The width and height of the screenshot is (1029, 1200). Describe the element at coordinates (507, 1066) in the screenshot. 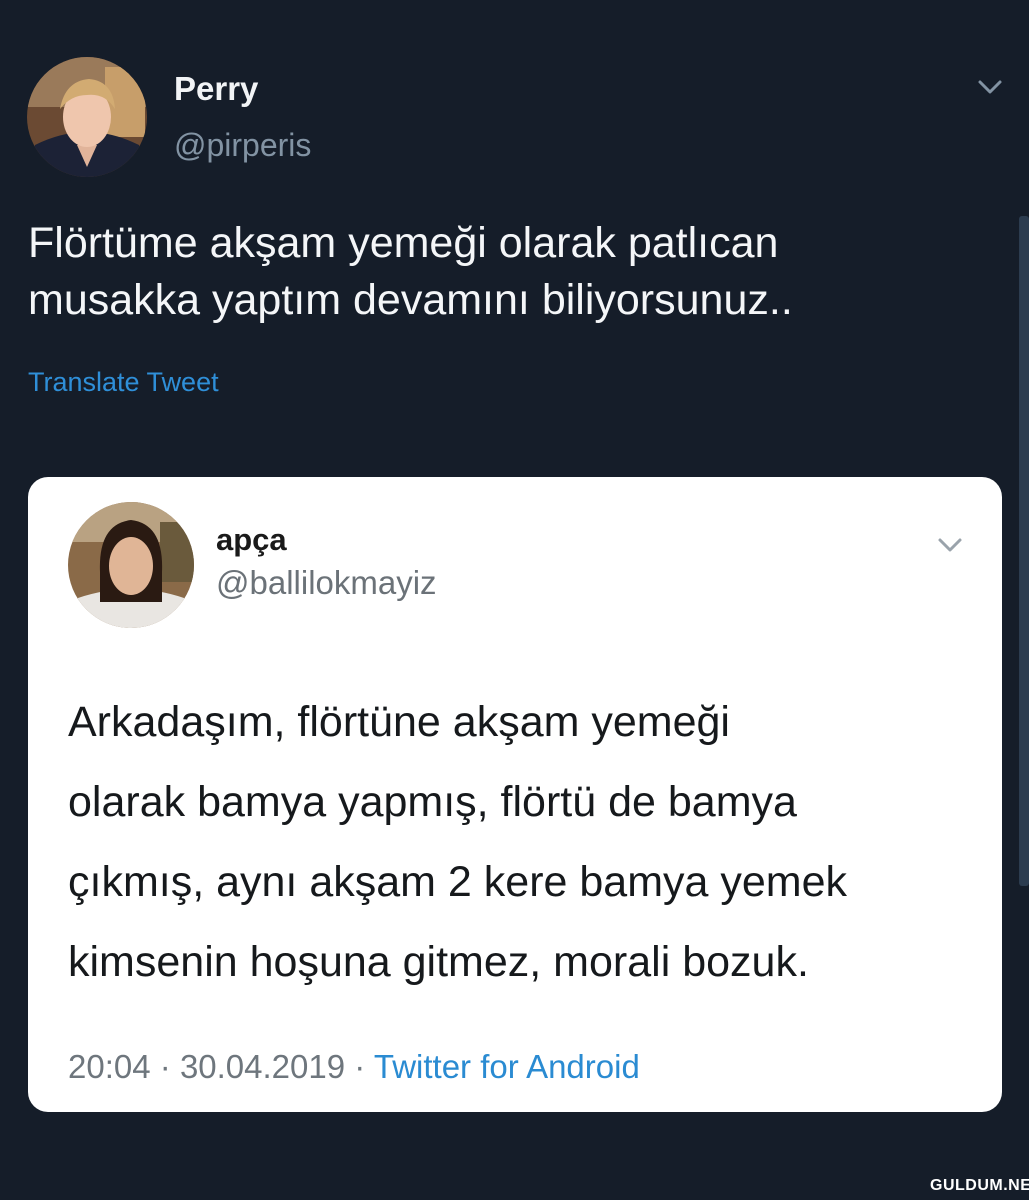

I see `tweet-source-link: Twitter for Android` at that location.